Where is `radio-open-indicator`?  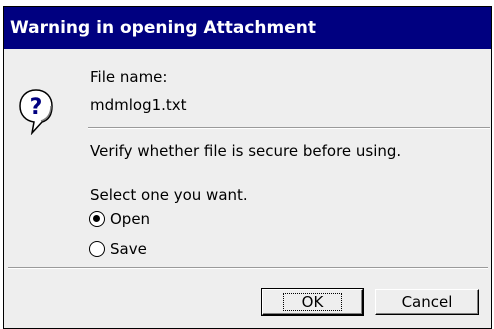
radio-open-indicator is located at coordinates (97, 219).